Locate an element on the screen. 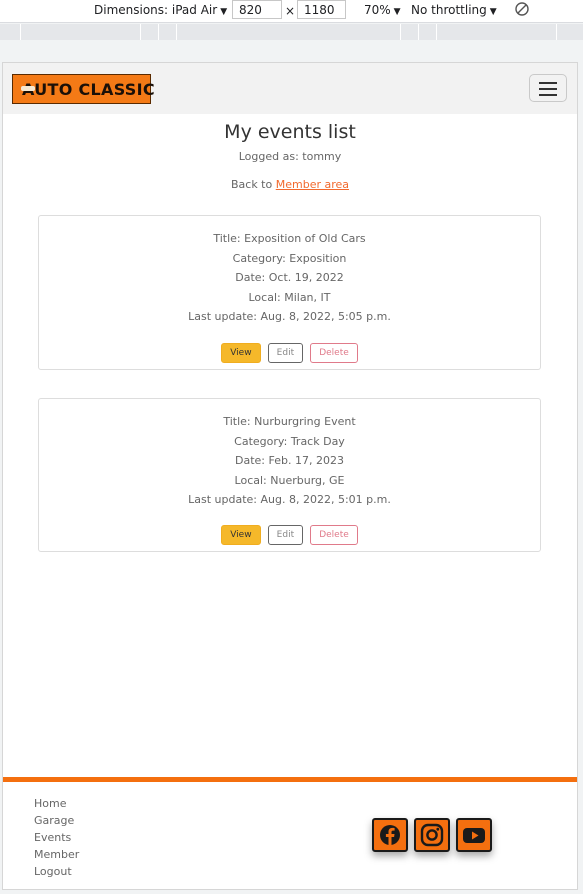 The image size is (583, 894). event-category: Category: Track Day is located at coordinates (289, 441).